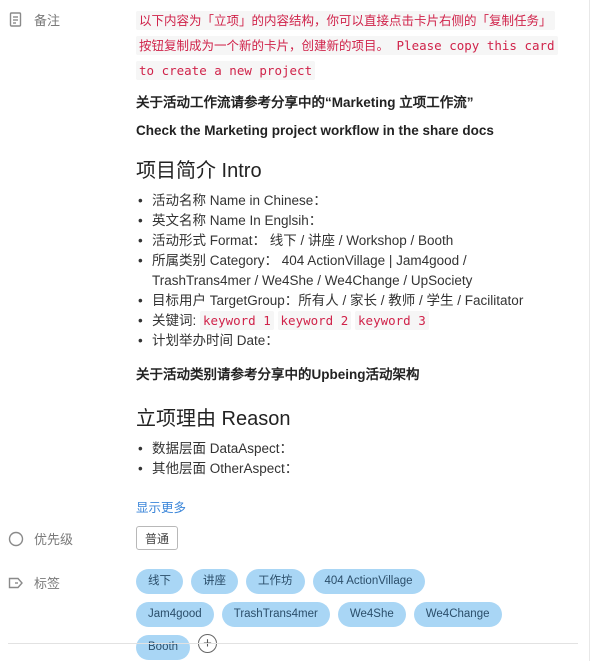 This screenshot has width=590, height=661. Describe the element at coordinates (199, 171) in the screenshot. I see `intro-heading: 项目简介 Intro` at that location.